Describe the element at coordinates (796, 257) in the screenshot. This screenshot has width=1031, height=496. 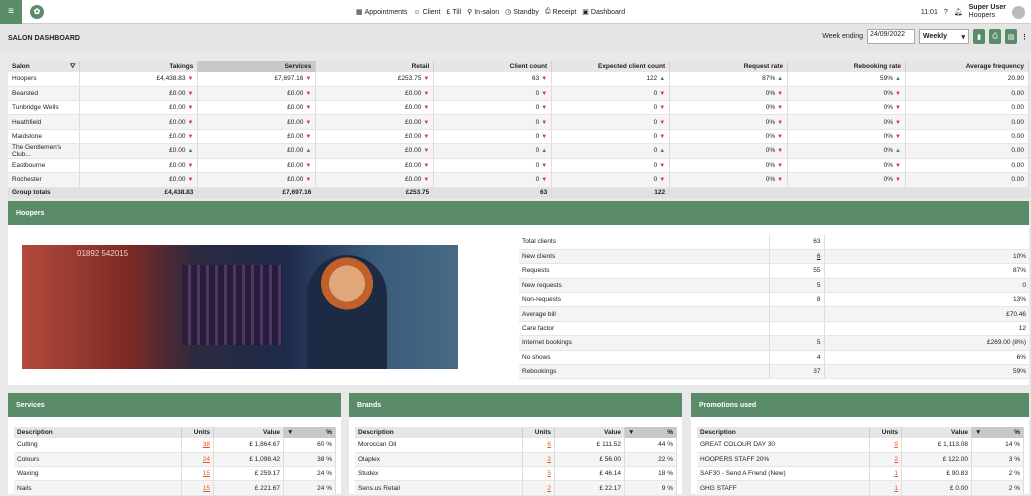
I see `stat-count: 6` at that location.